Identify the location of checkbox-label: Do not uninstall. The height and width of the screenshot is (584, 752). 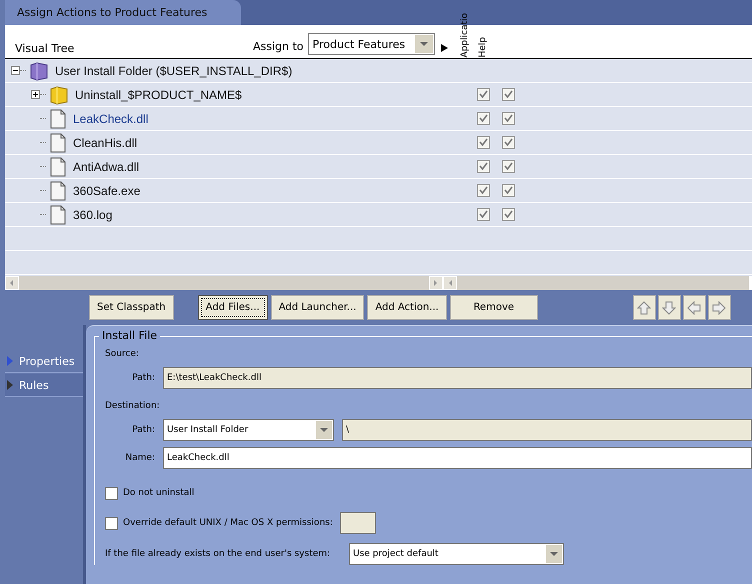
(158, 493).